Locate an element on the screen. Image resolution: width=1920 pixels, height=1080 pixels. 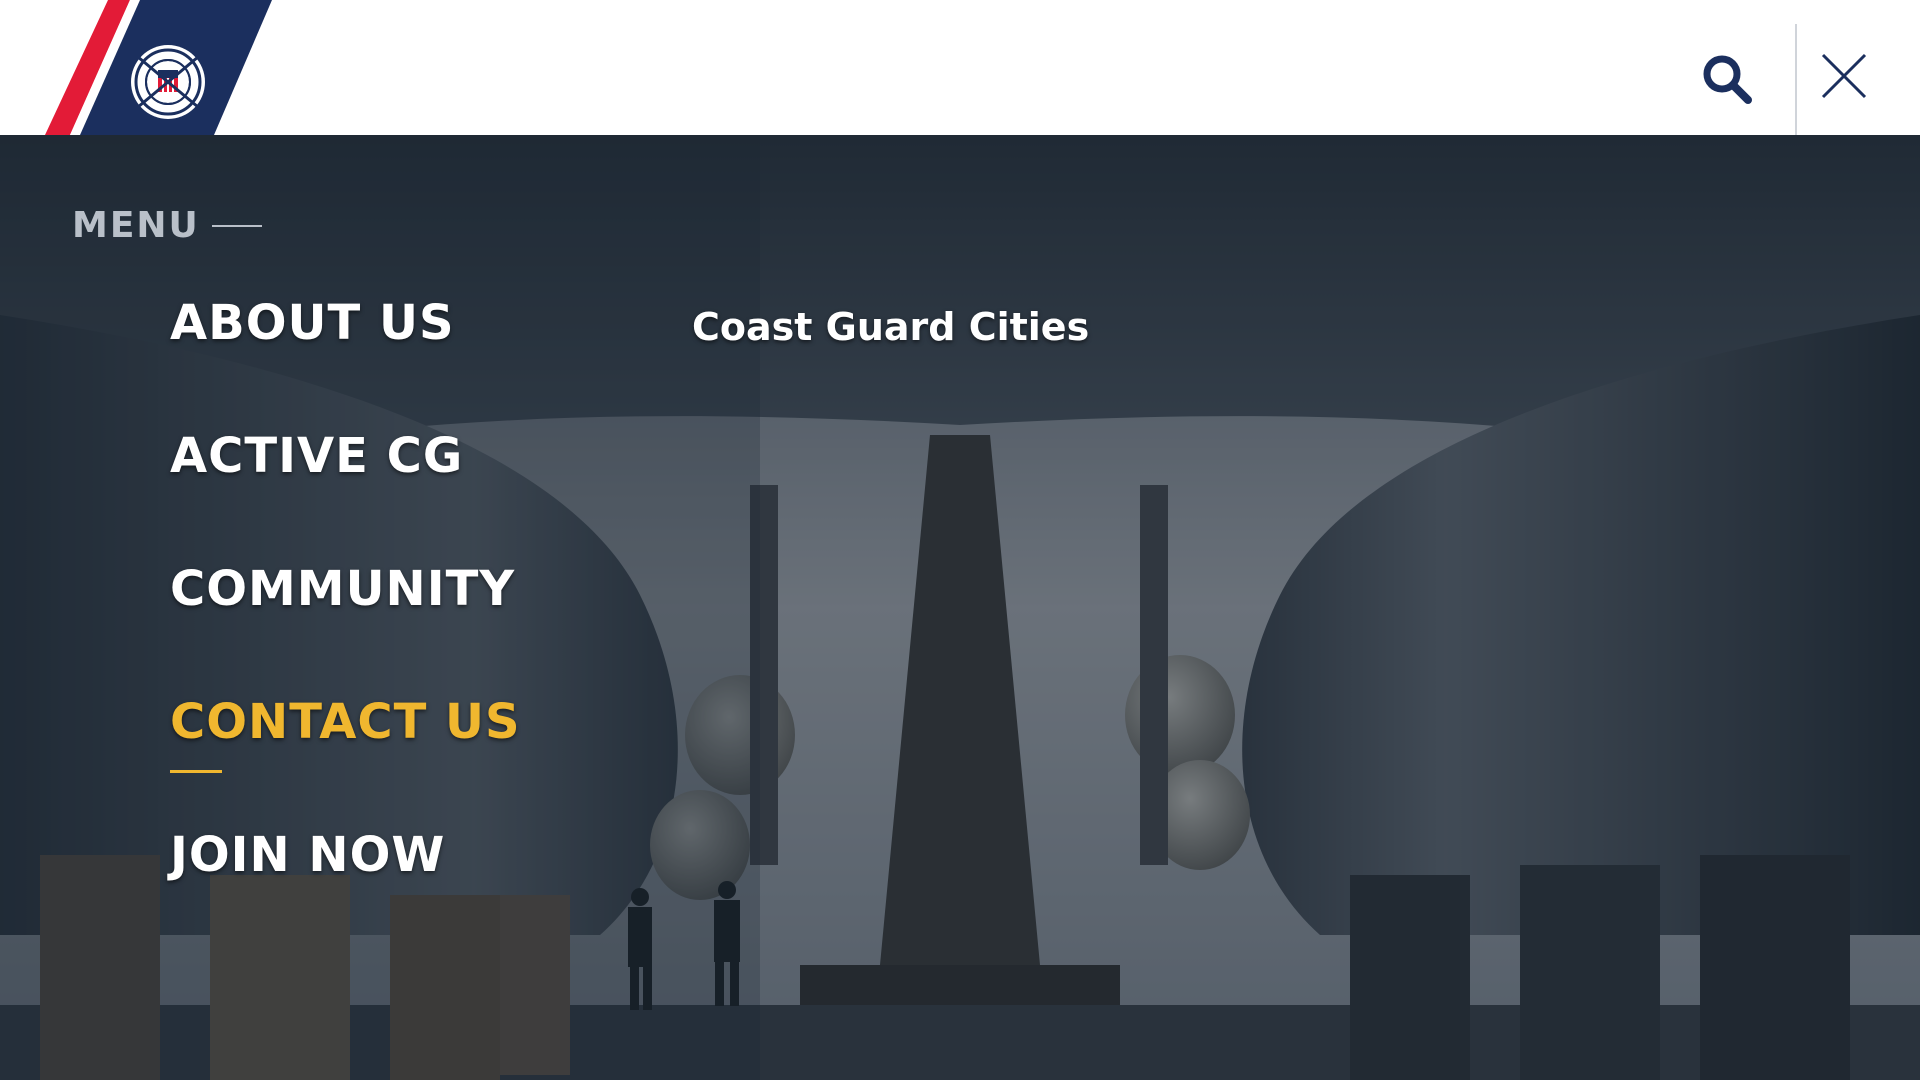
nav-item-active-cg: ACTIVE CG is located at coordinates (345, 494).